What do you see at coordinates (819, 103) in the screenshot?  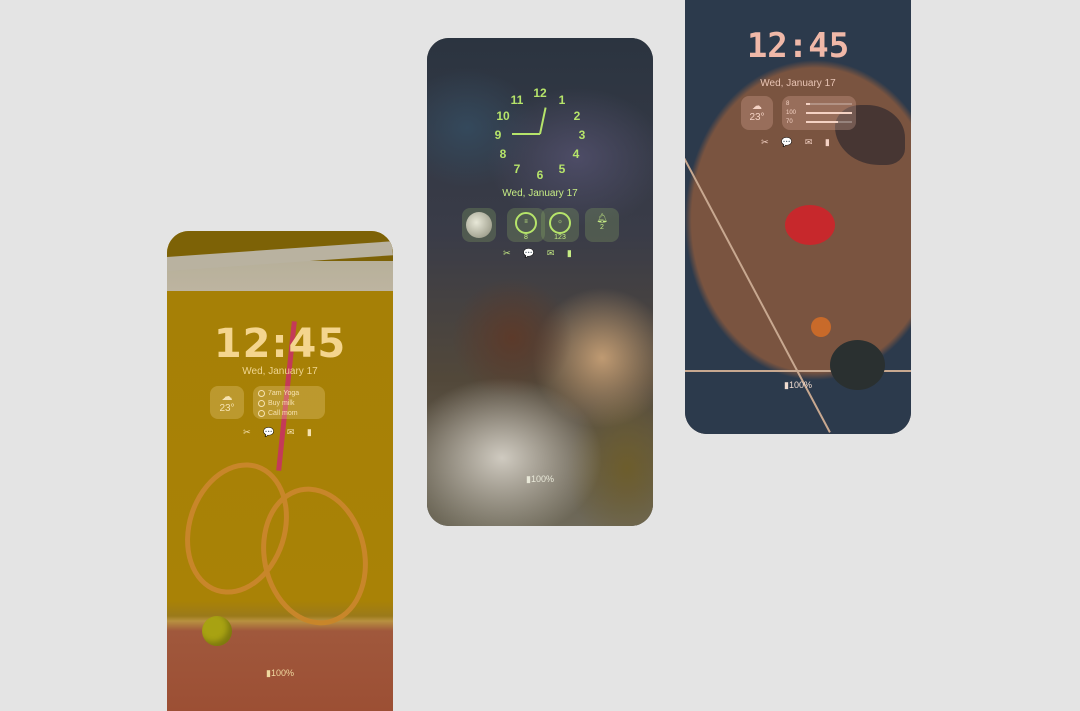 I see `stat-row: 8` at bounding box center [819, 103].